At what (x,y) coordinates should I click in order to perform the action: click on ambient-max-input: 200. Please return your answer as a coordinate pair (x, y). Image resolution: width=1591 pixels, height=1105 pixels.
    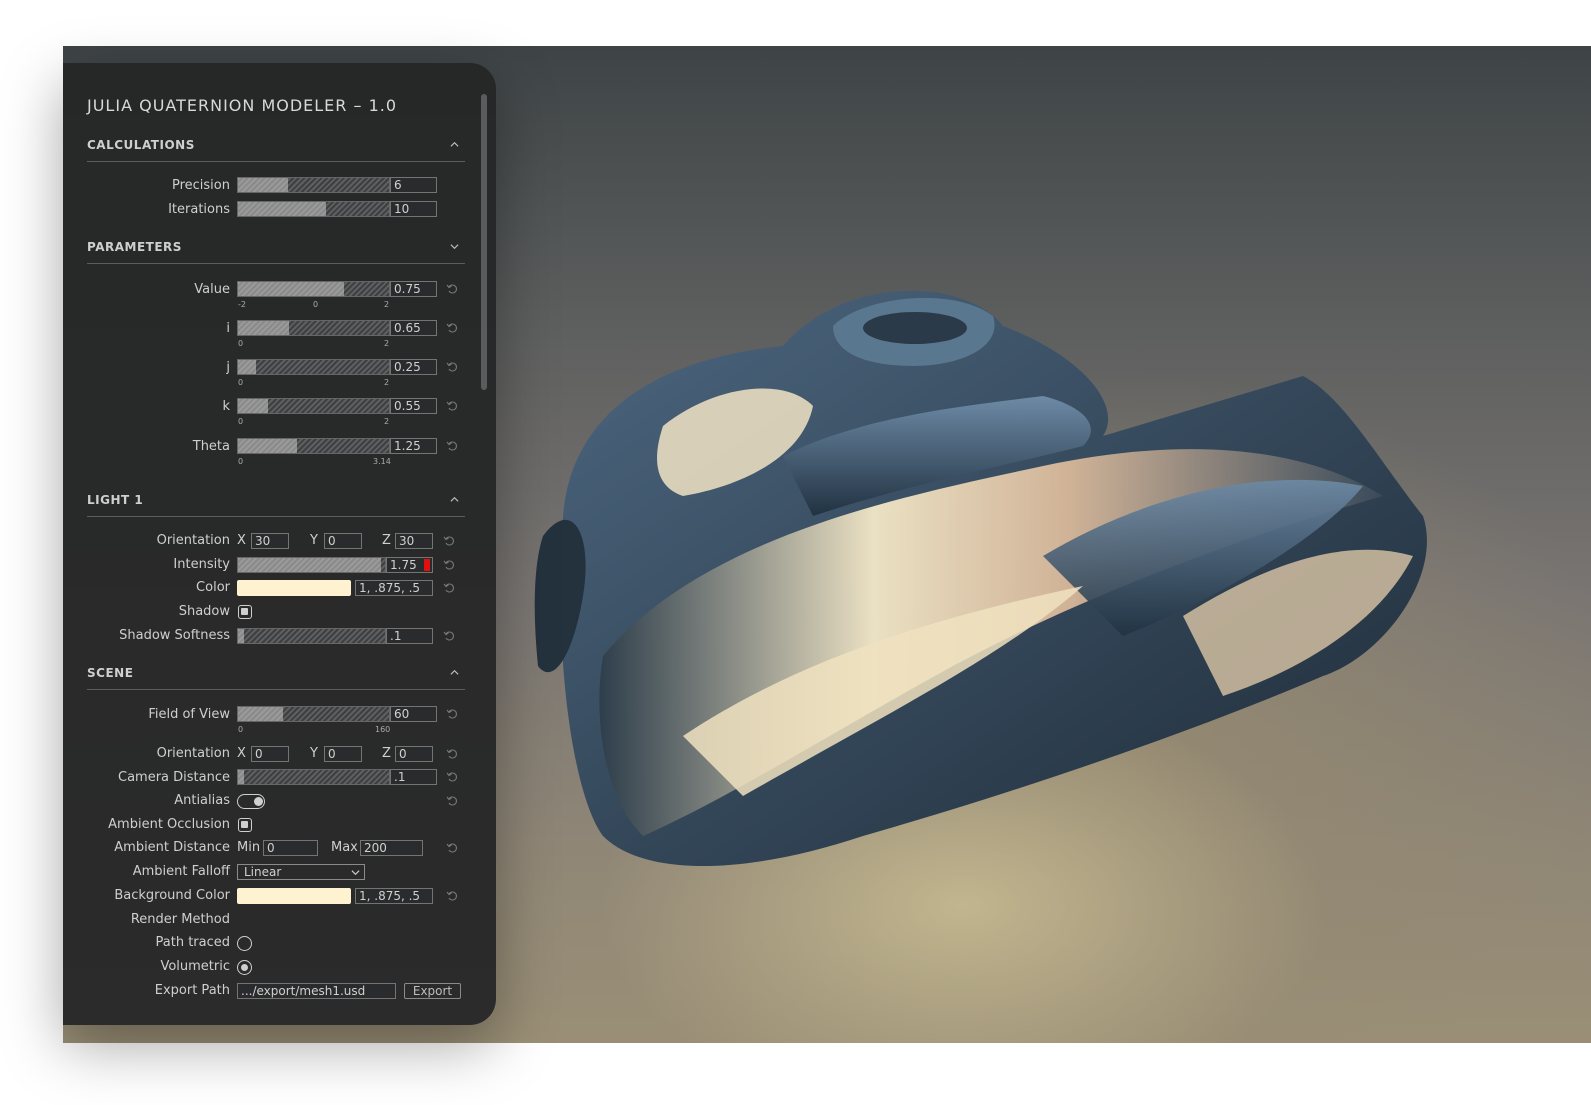
    Looking at the image, I should click on (391, 848).